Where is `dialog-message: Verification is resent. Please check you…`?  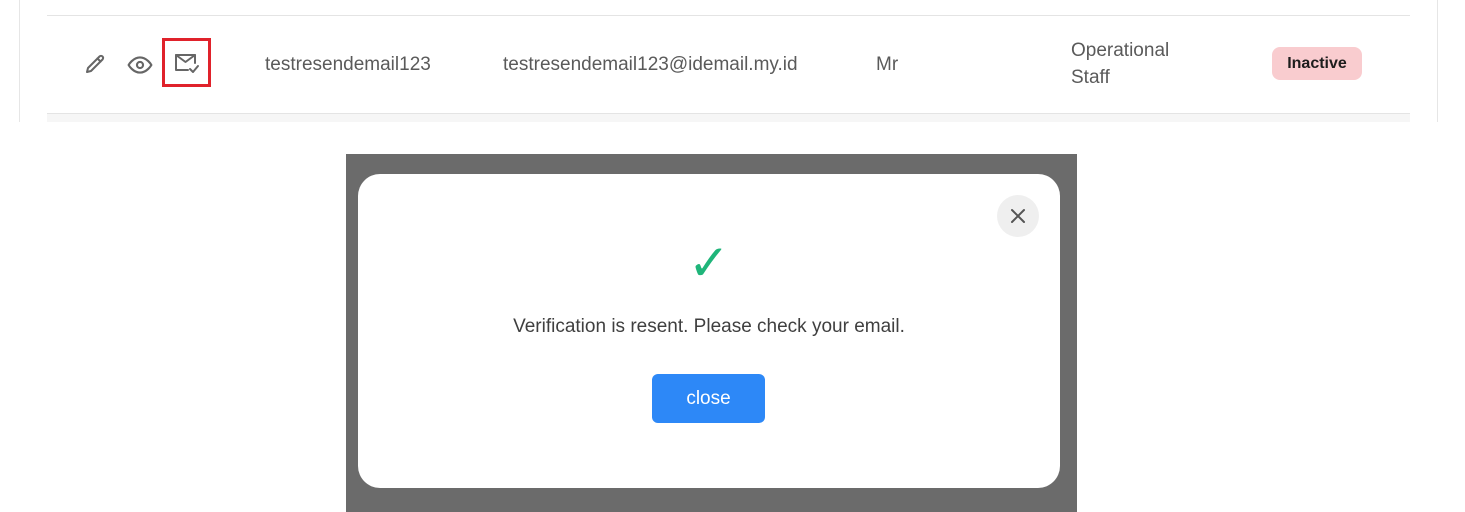
dialog-message: Verification is resent. Please check you… is located at coordinates (709, 326).